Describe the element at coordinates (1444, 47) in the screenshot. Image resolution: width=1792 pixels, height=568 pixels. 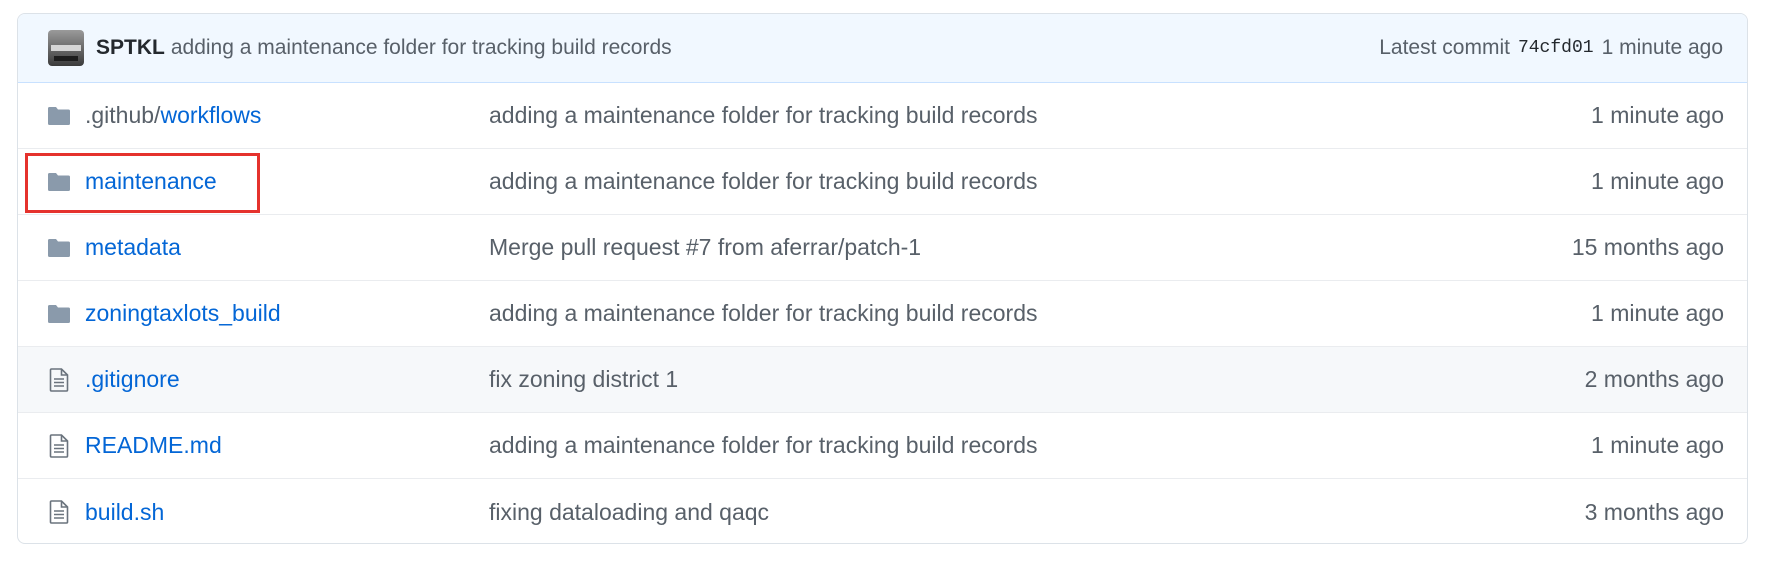
I see `latest-commit-label: Latest commit` at that location.